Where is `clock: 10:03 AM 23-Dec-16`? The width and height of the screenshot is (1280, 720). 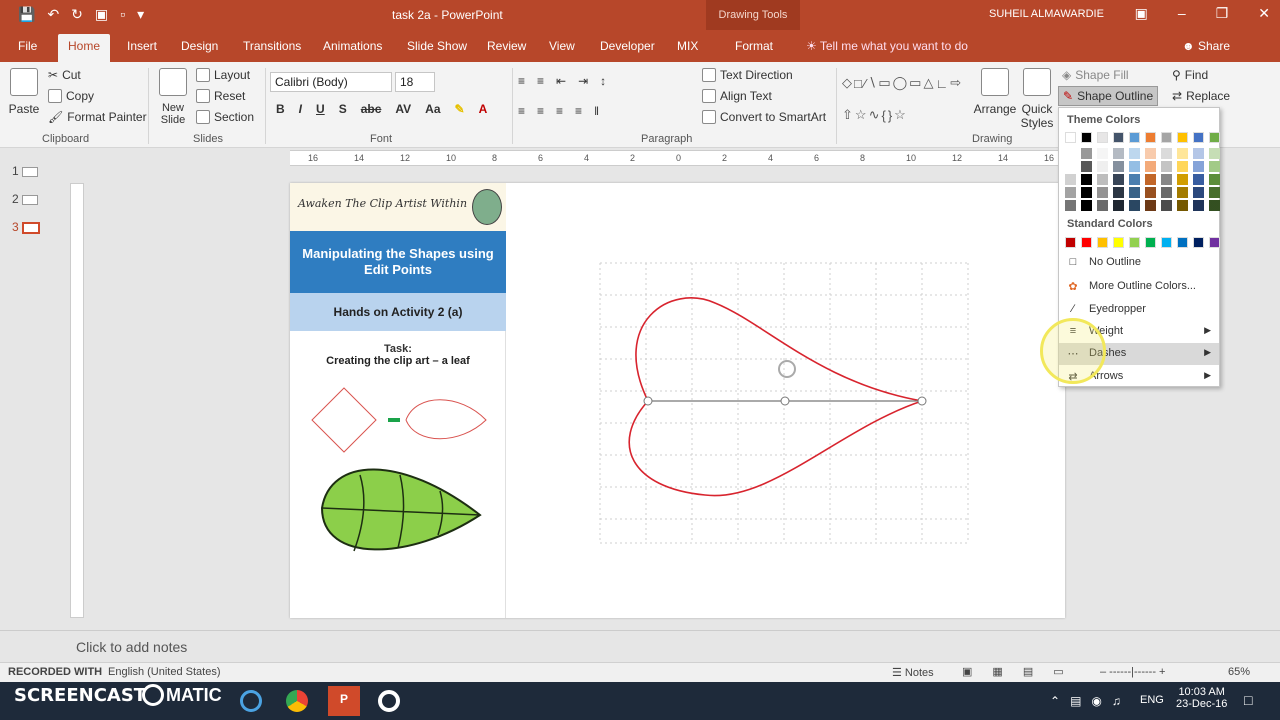
clock: 10:03 AM 23-Dec-16 is located at coordinates (1201, 698).